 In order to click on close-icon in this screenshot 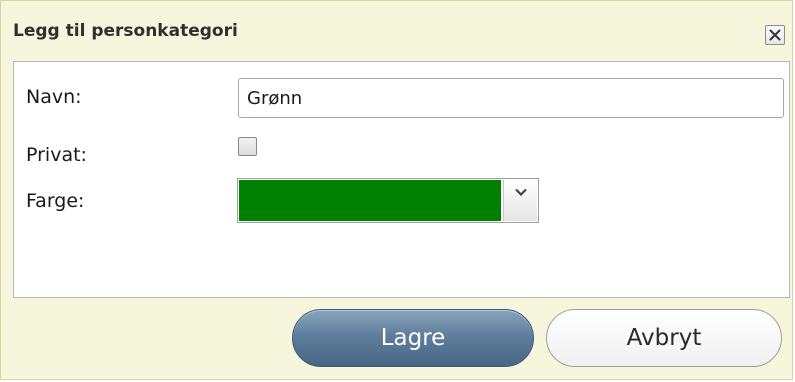, I will do `click(775, 35)`.